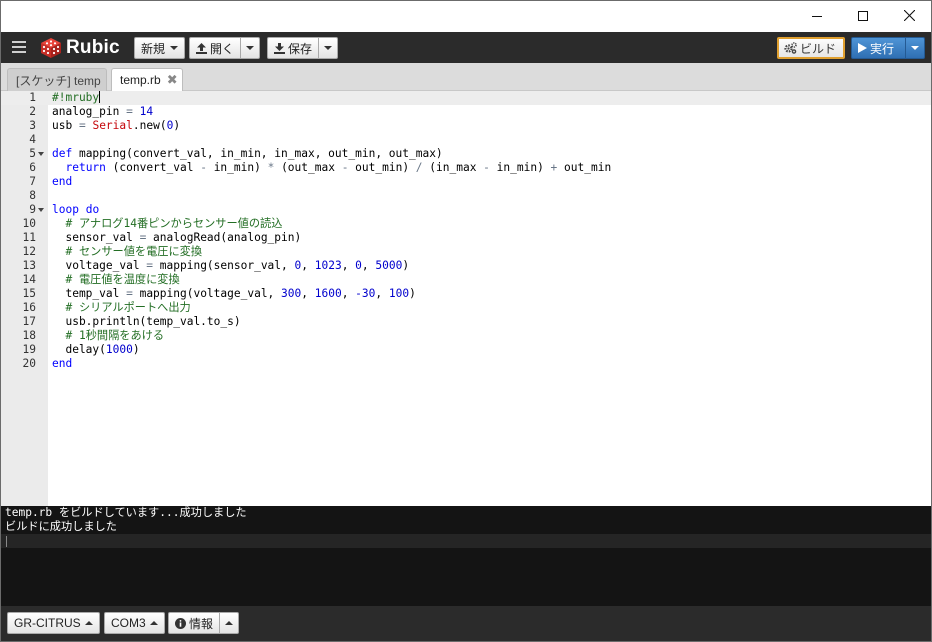 Image resolution: width=932 pixels, height=642 pixels. What do you see at coordinates (466, 224) in the screenshot?
I see `code-line: 10 # アナログ14番ピンからセンサー値の読込` at bounding box center [466, 224].